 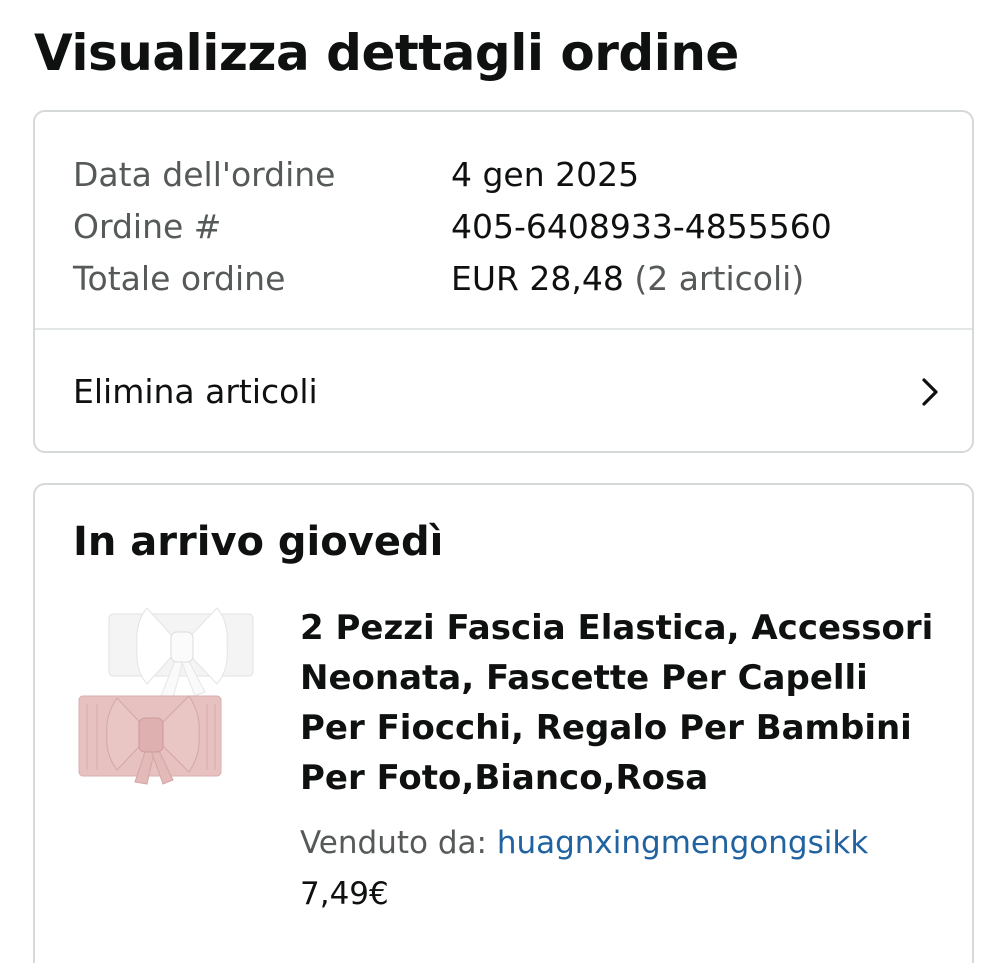 I want to click on order-number-label: Ordine #, so click(x=147, y=226).